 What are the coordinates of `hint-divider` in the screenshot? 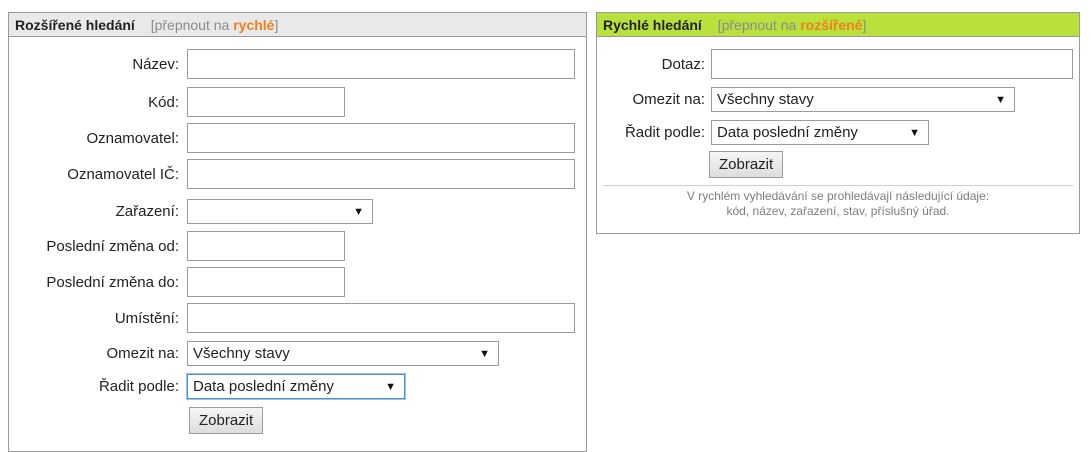 It's located at (838, 185).